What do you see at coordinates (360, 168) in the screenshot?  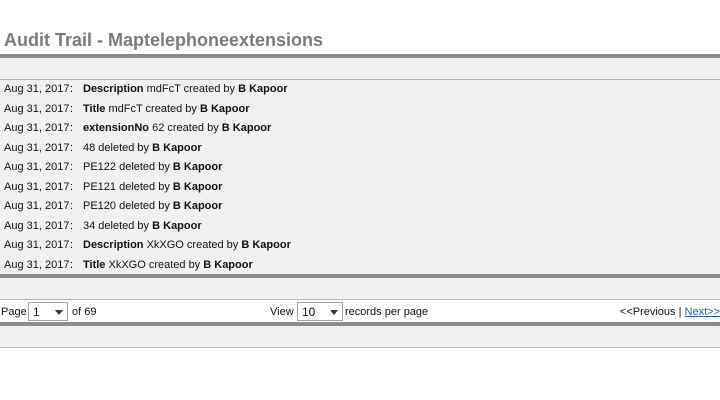 I see `audit-entry: Aug 31, 2017: PE122 deleted by B Kapoor` at bounding box center [360, 168].